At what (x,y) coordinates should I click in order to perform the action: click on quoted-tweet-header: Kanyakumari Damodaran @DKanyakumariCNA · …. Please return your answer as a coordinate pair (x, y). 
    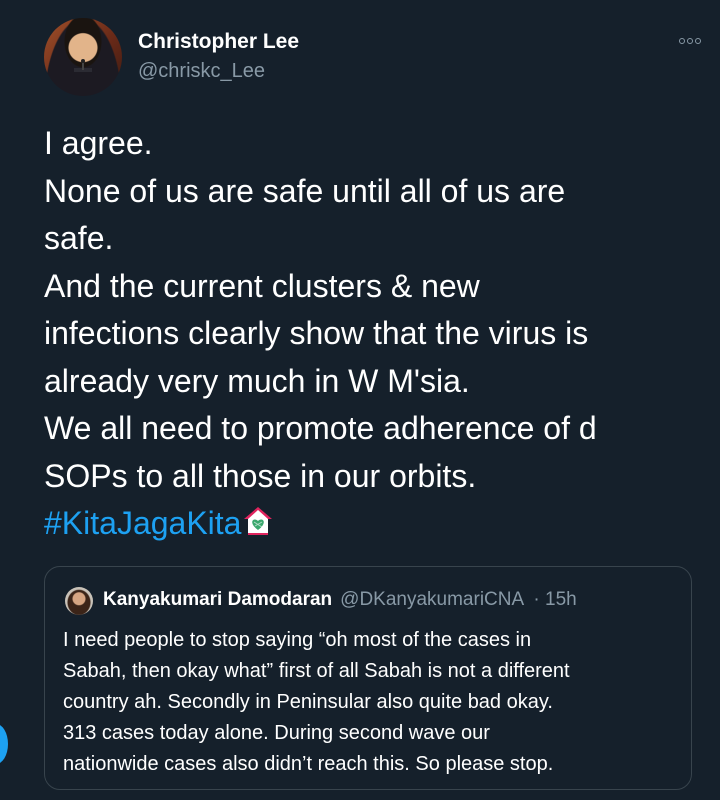
    Looking at the image, I should click on (340, 600).